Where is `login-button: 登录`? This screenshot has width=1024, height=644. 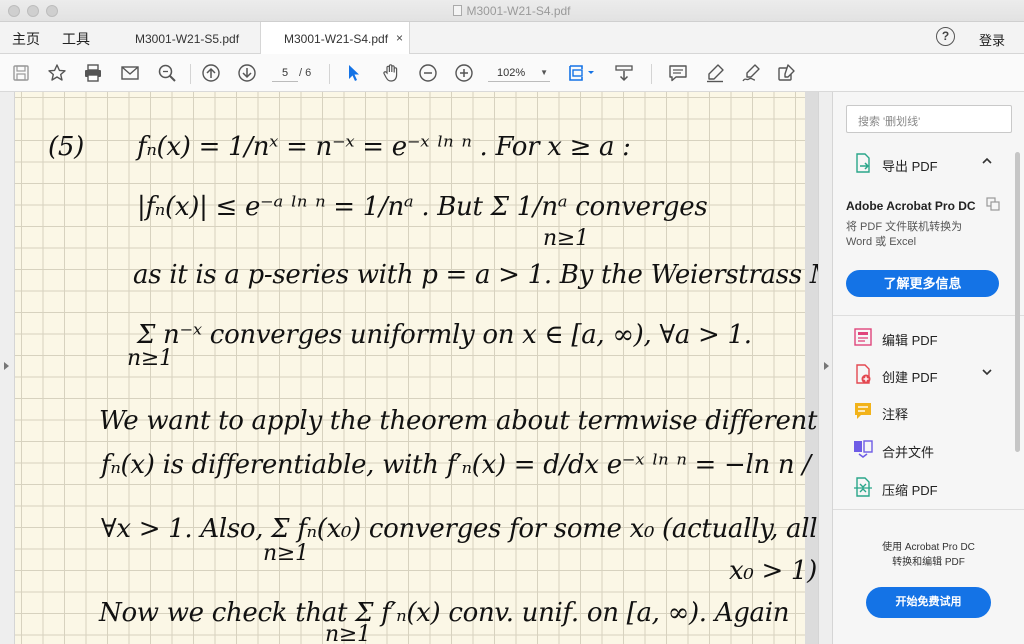
login-button: 登录 is located at coordinates (992, 39).